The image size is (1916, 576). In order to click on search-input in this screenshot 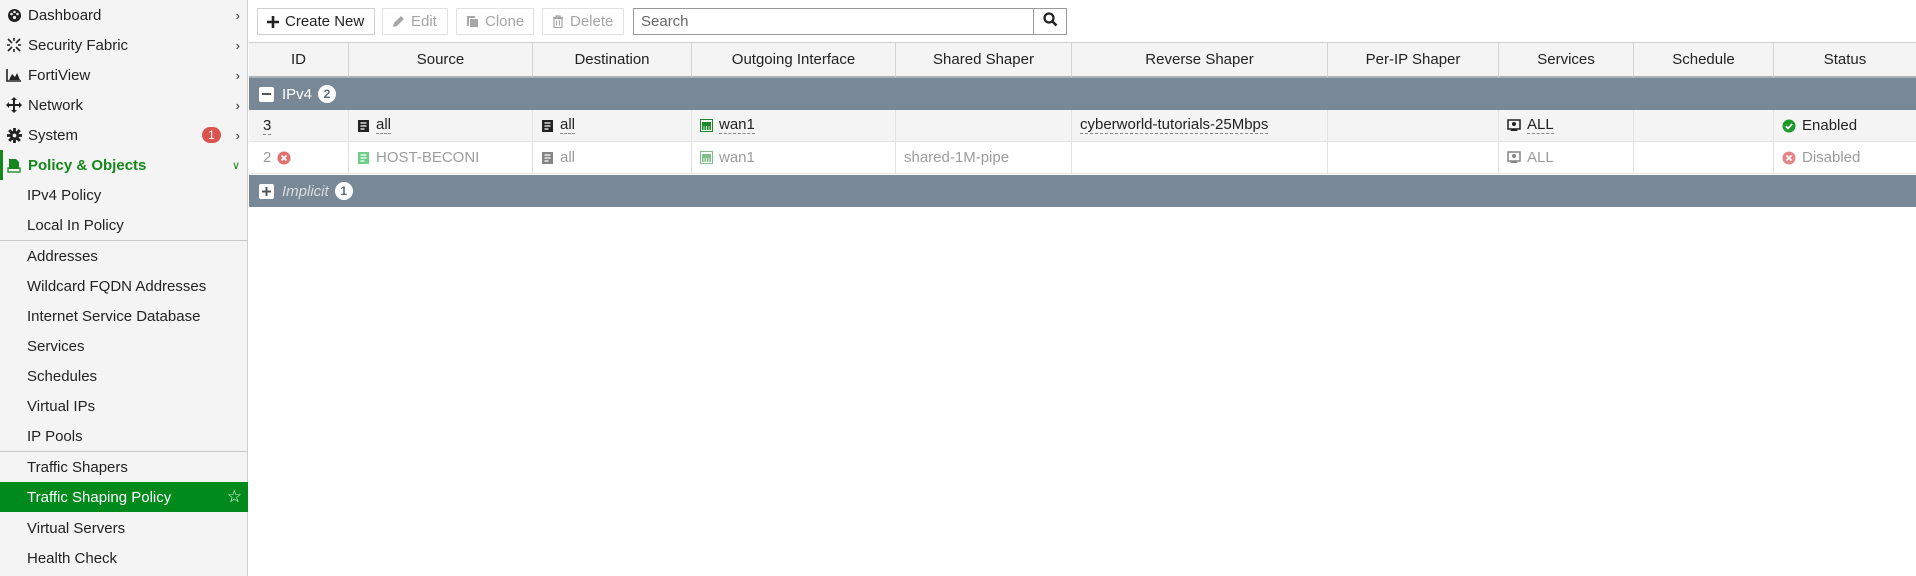, I will do `click(833, 21)`.